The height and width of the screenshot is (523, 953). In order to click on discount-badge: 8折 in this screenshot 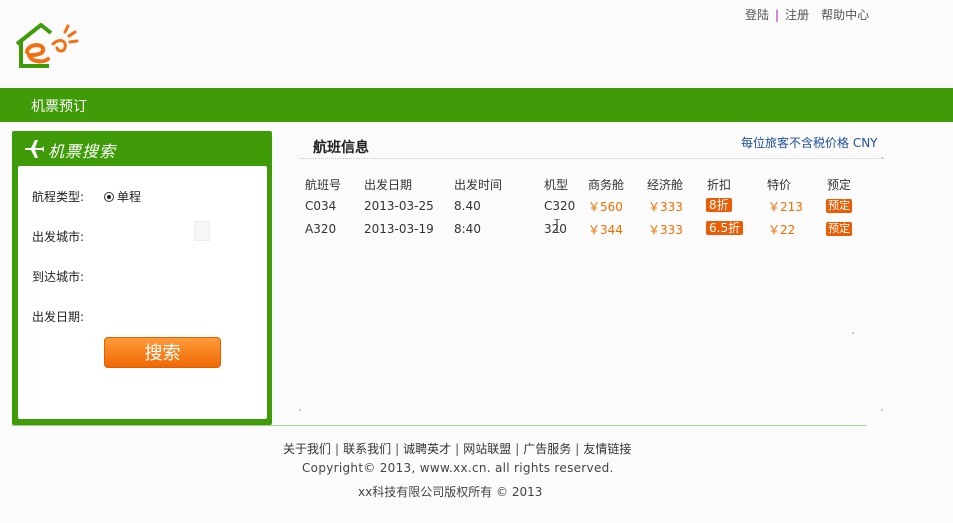, I will do `click(719, 205)`.